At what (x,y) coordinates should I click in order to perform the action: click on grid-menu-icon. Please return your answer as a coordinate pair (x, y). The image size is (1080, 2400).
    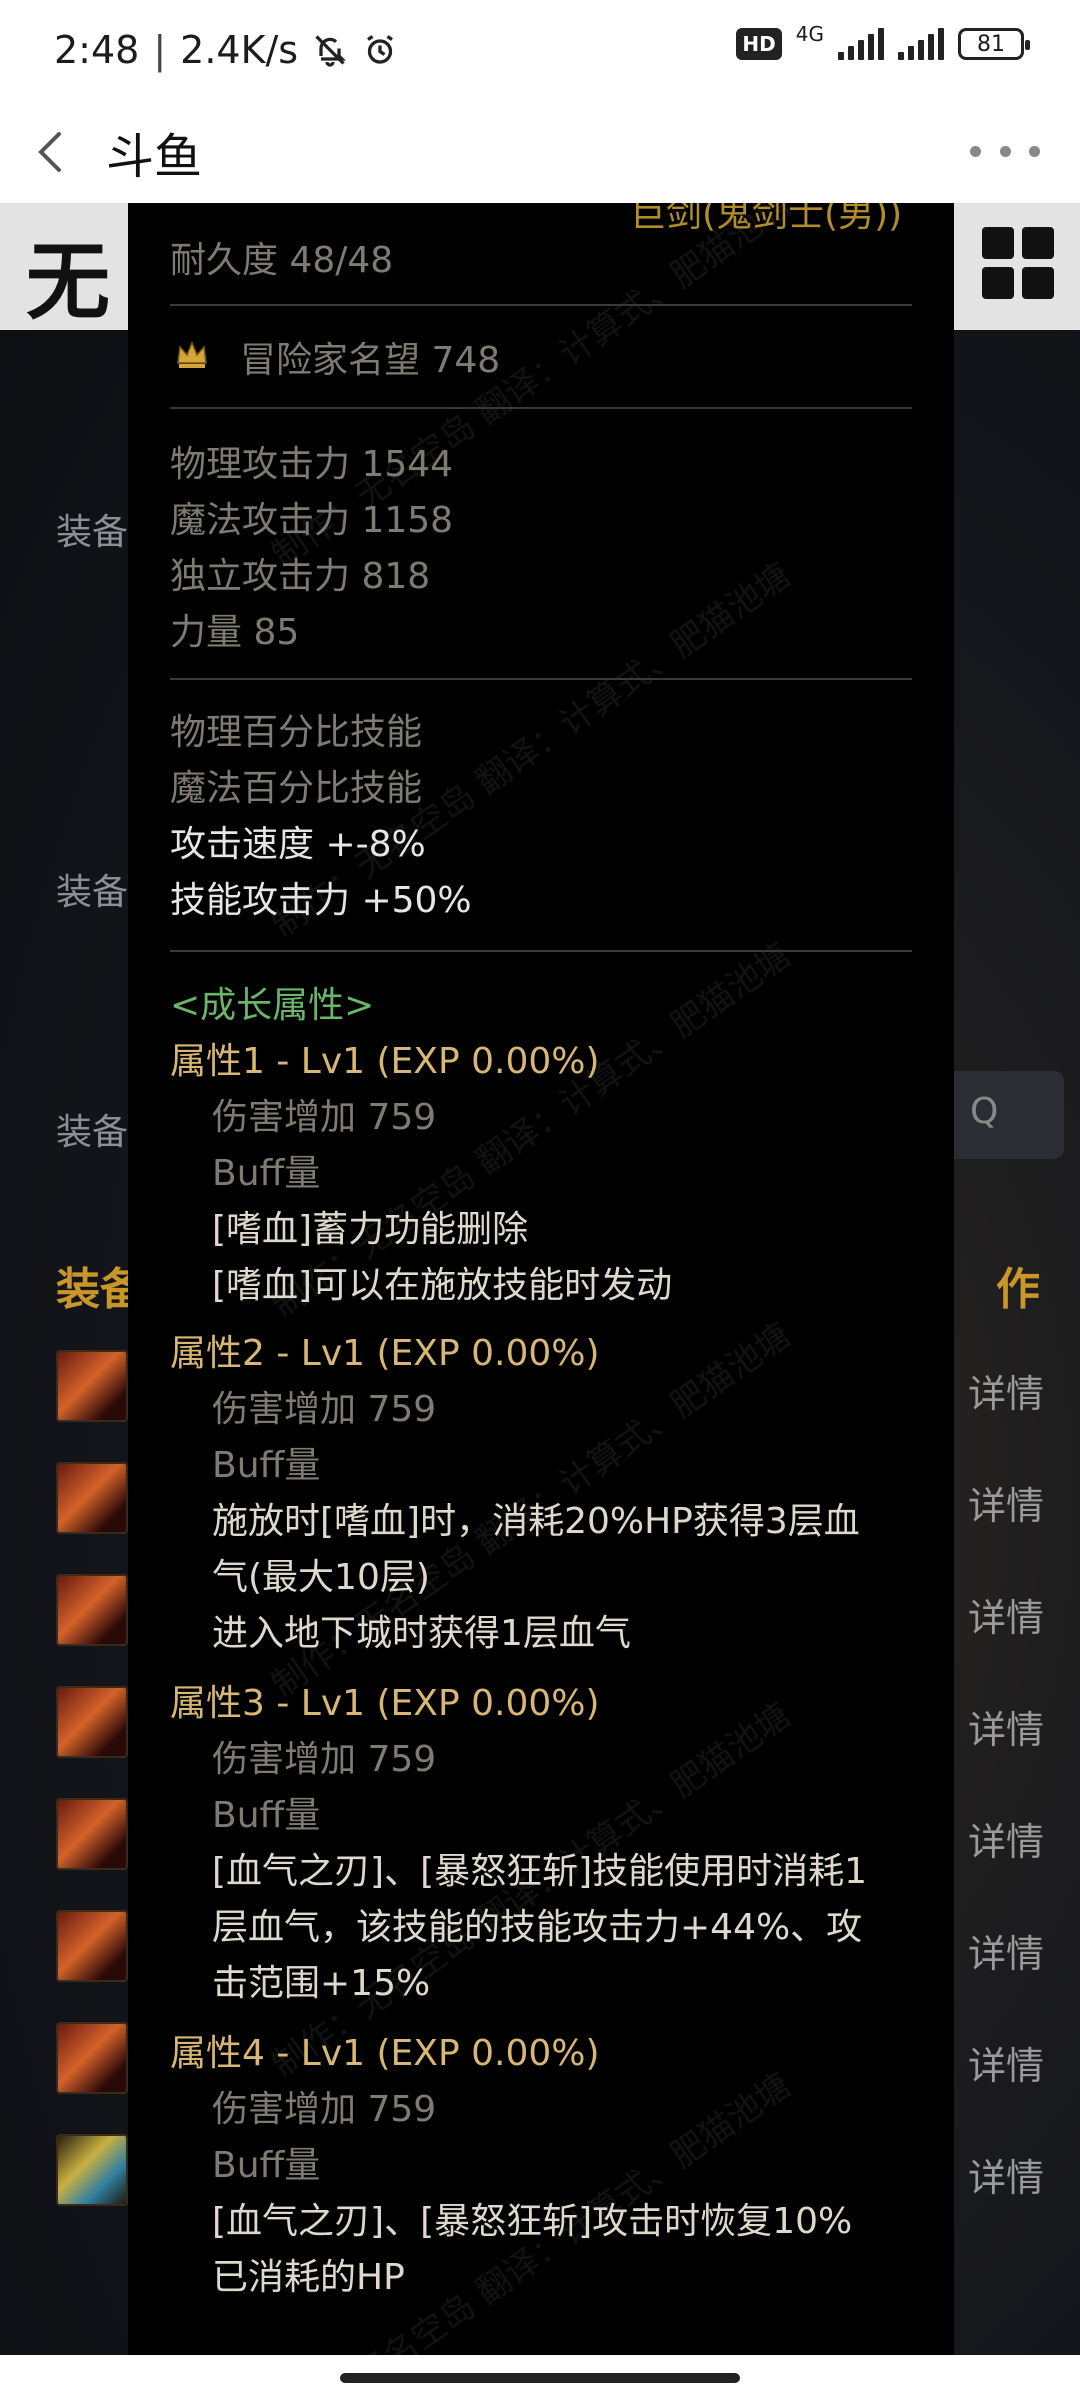
    Looking at the image, I should click on (1018, 263).